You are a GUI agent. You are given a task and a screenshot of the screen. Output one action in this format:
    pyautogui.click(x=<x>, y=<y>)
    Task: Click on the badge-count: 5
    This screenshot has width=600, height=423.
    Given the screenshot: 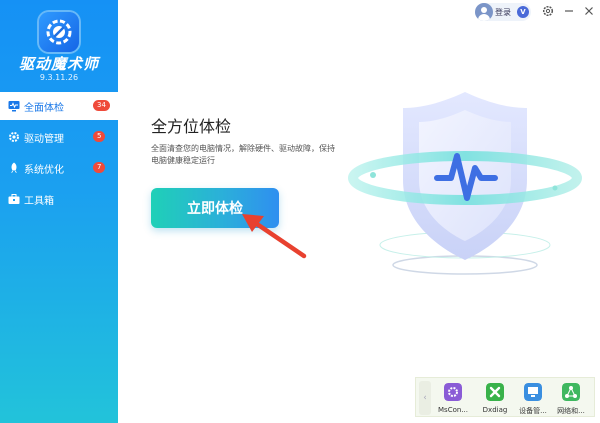 What is the action you would take?
    pyautogui.click(x=99, y=136)
    